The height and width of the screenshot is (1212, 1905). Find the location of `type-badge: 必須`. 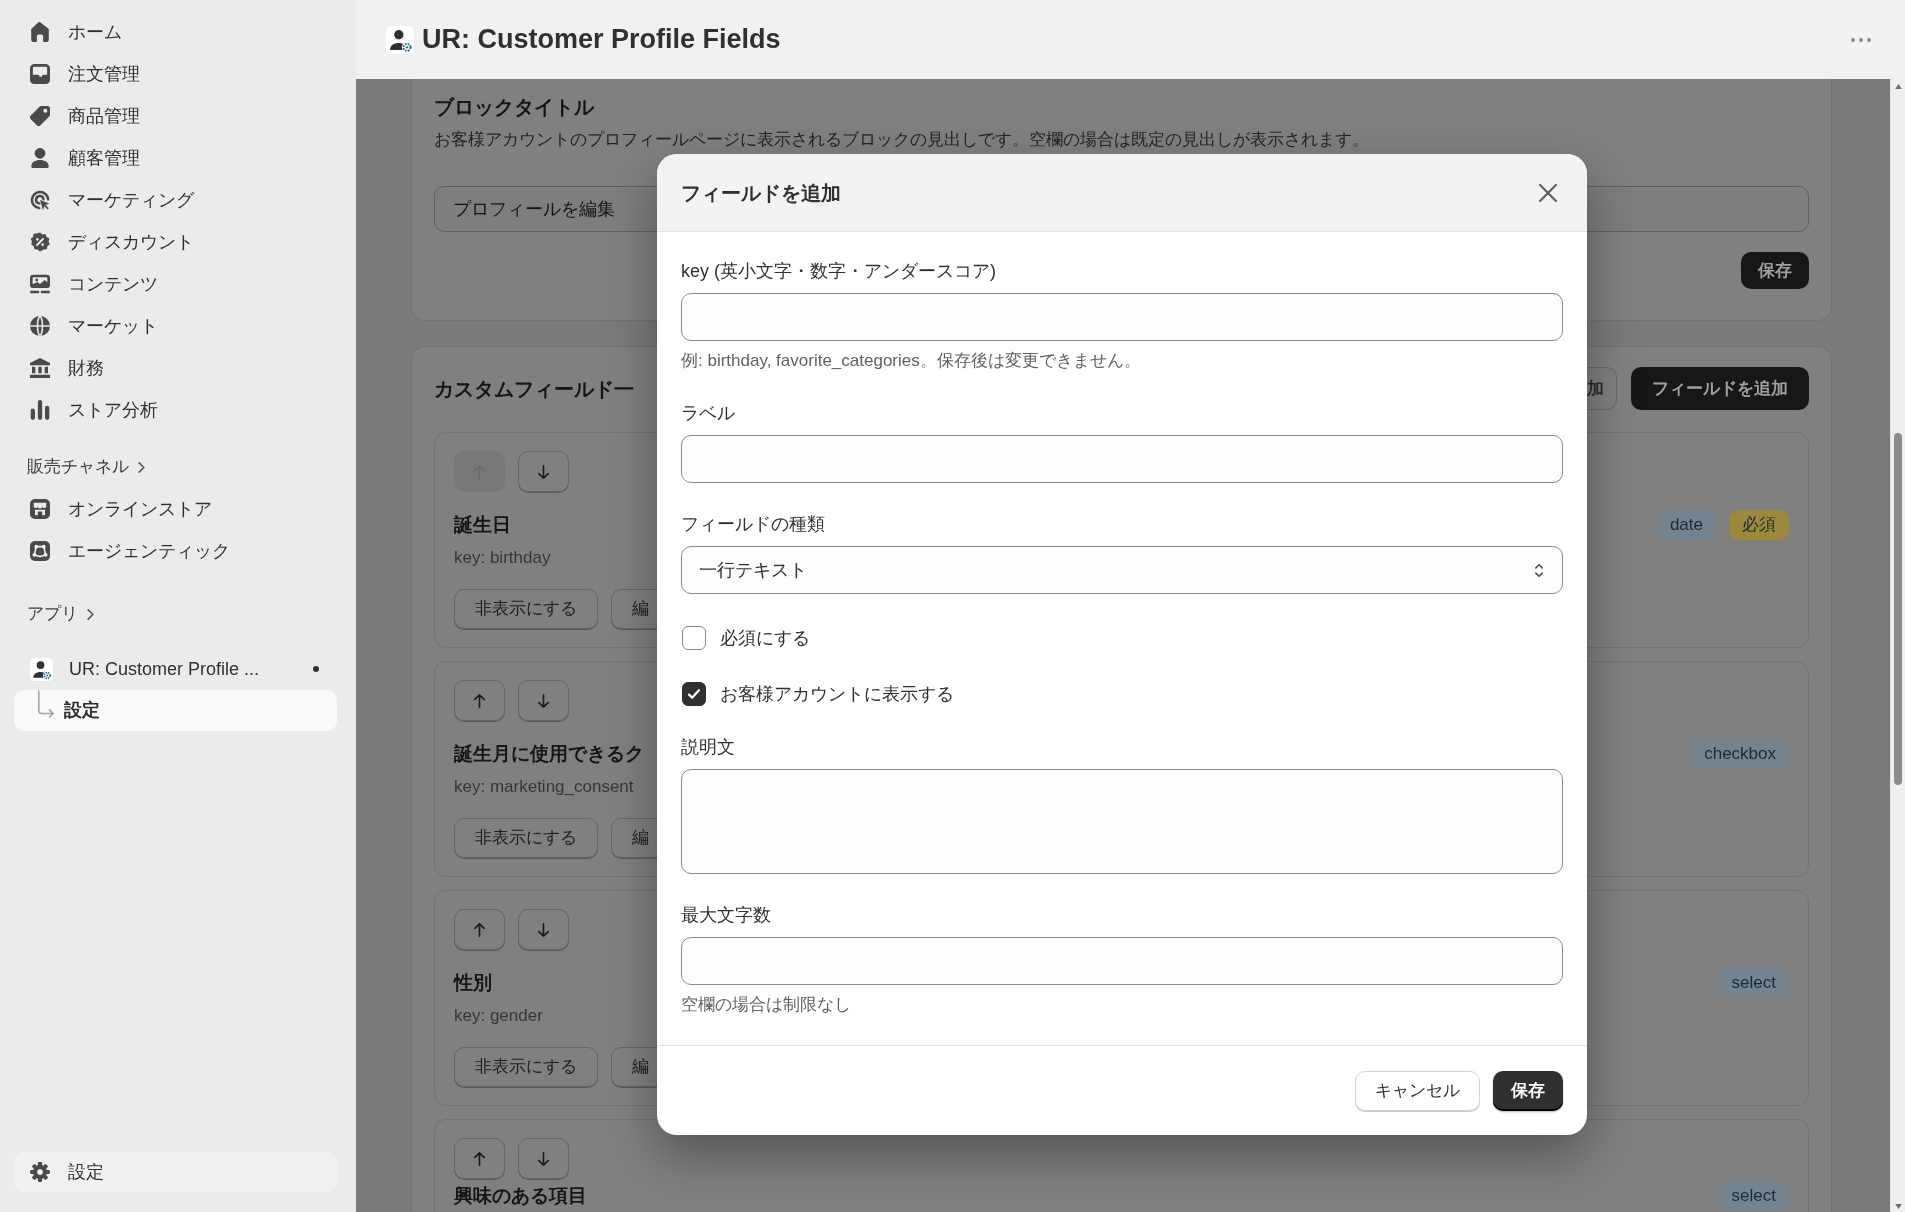

type-badge: 必須 is located at coordinates (1759, 525).